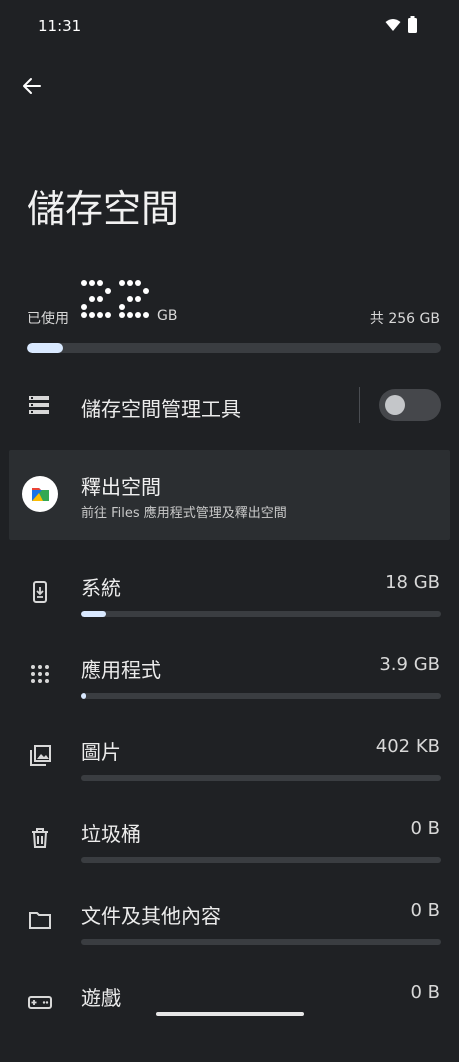 The height and width of the screenshot is (1062, 459). Describe the element at coordinates (101, 998) in the screenshot. I see `category-label: 遊戲` at that location.